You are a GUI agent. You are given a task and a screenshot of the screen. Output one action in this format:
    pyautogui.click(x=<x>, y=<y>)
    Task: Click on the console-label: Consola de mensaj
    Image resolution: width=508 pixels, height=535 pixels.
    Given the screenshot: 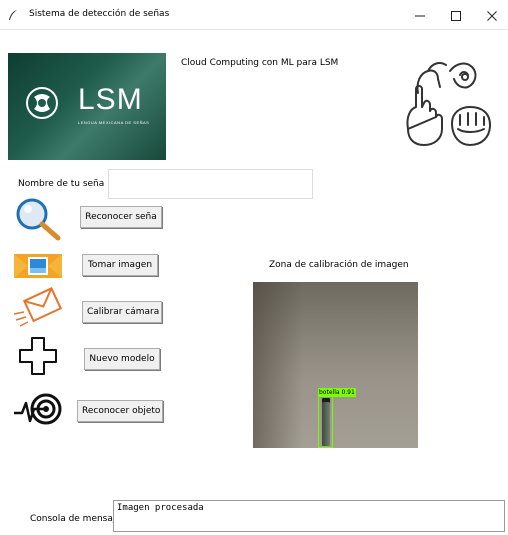 What is the action you would take?
    pyautogui.click(x=73, y=519)
    